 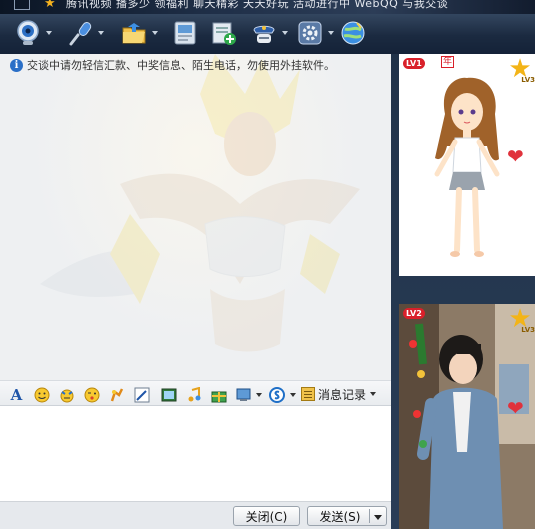 I want to click on close-button: 关闭(C), so click(x=266, y=516).